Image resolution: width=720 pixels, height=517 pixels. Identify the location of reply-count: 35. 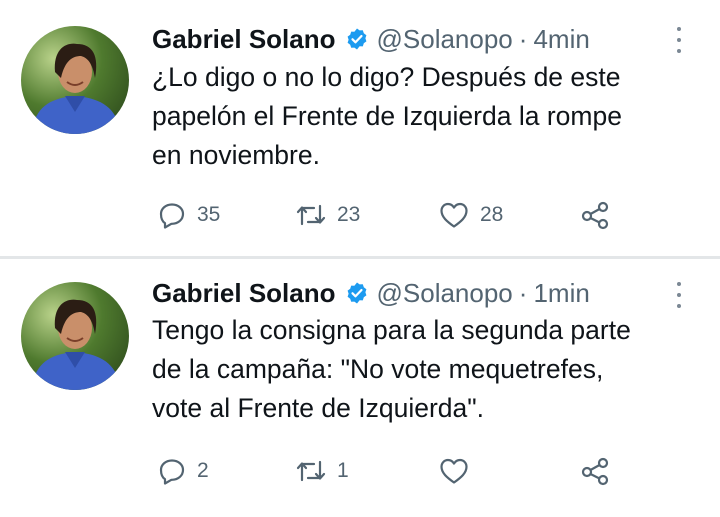
(209, 214).